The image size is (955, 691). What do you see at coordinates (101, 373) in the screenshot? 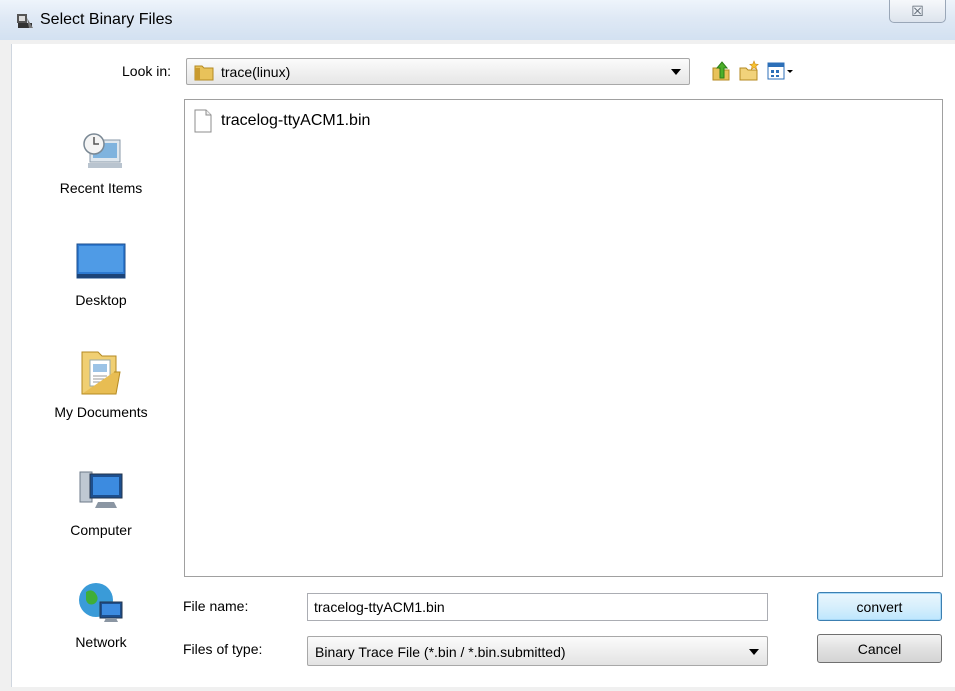
I see `my-documents-icon` at bounding box center [101, 373].